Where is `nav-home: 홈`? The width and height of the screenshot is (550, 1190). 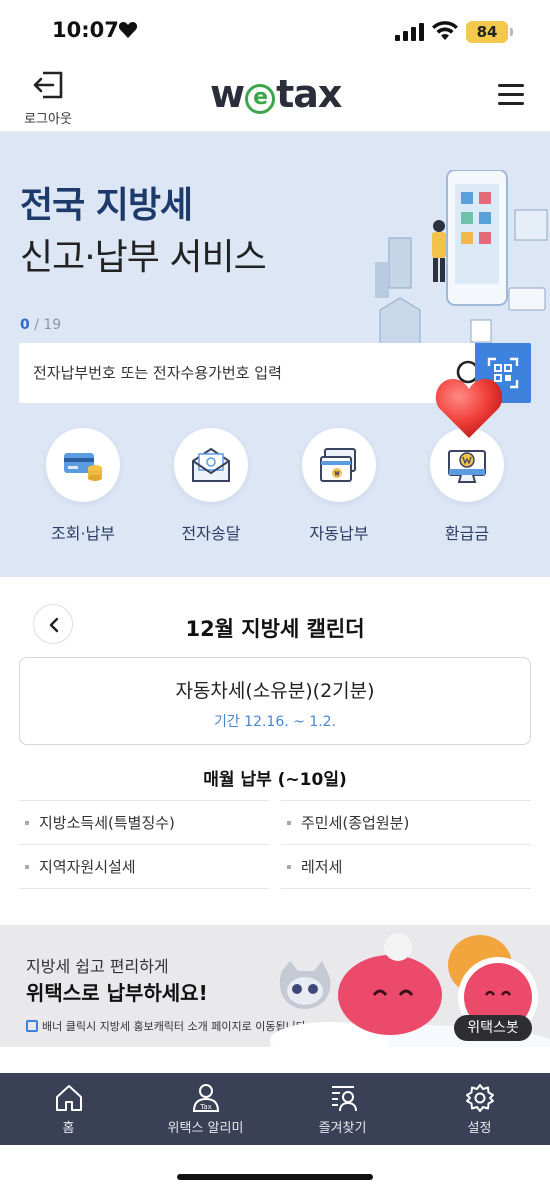 nav-home: 홈 is located at coordinates (68, 1109).